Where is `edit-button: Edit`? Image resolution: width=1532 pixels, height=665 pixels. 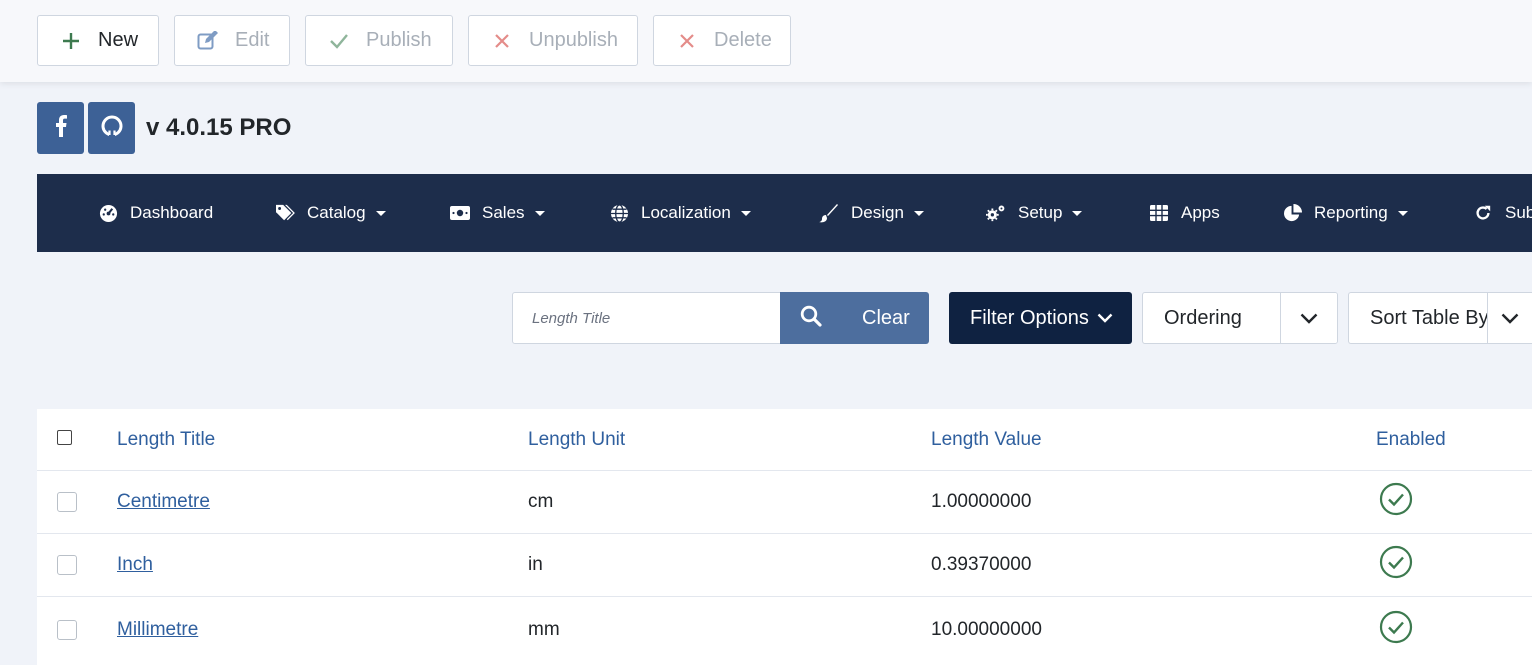
edit-button: Edit is located at coordinates (232, 40).